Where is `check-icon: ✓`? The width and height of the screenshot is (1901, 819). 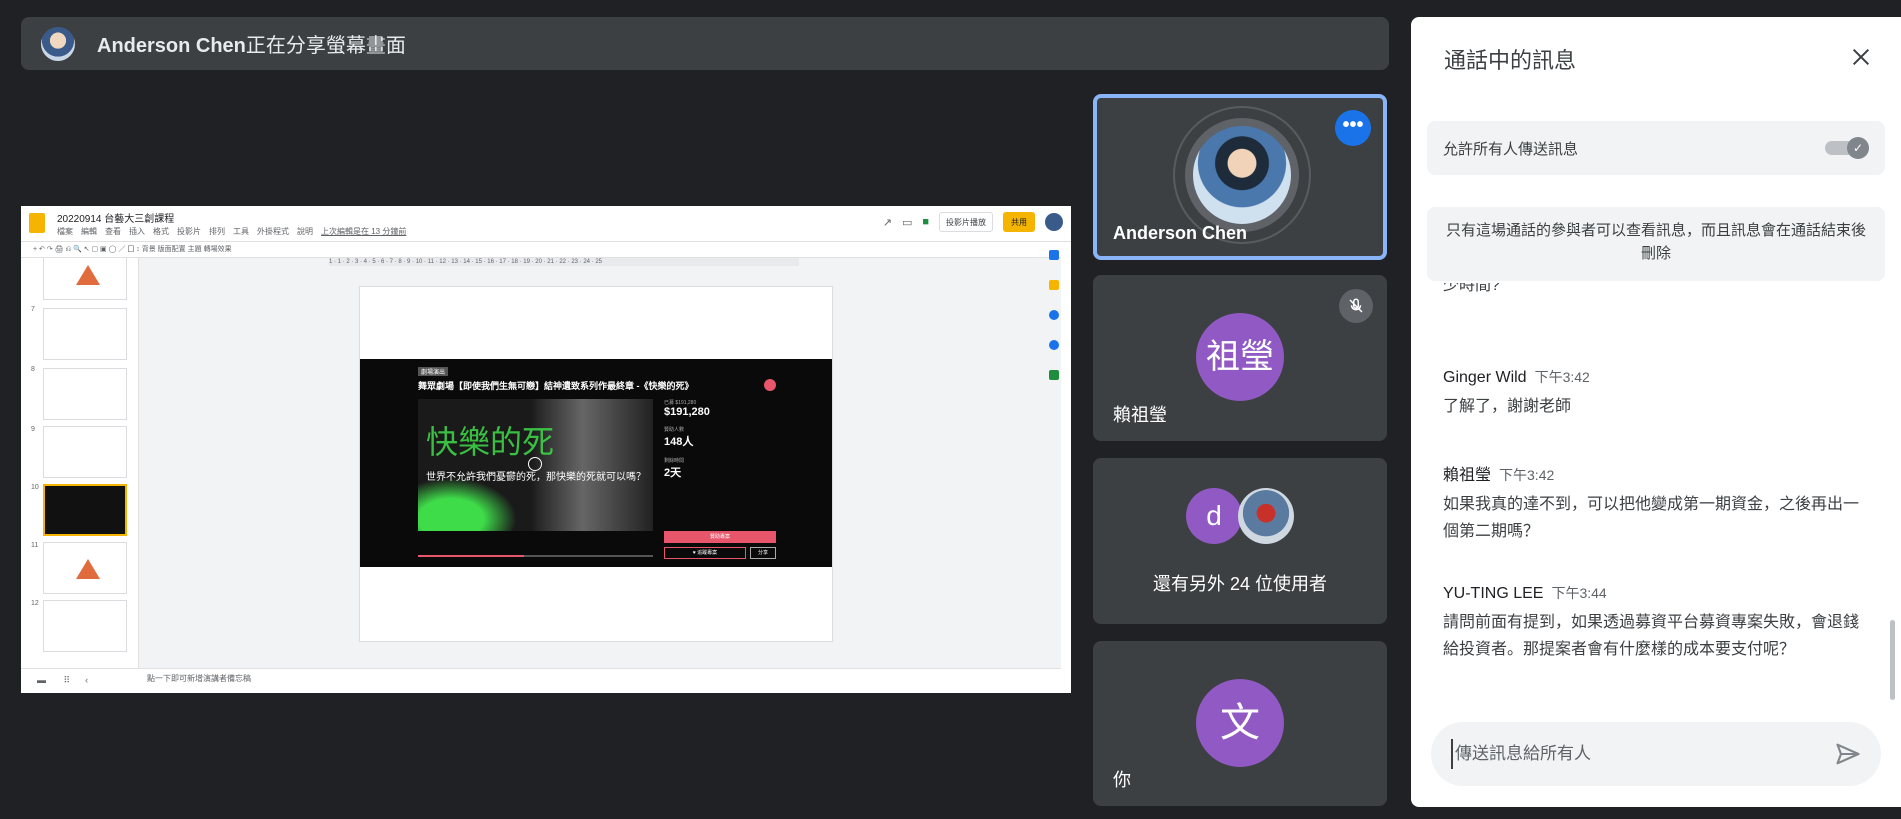
check-icon: ✓ is located at coordinates (1858, 148).